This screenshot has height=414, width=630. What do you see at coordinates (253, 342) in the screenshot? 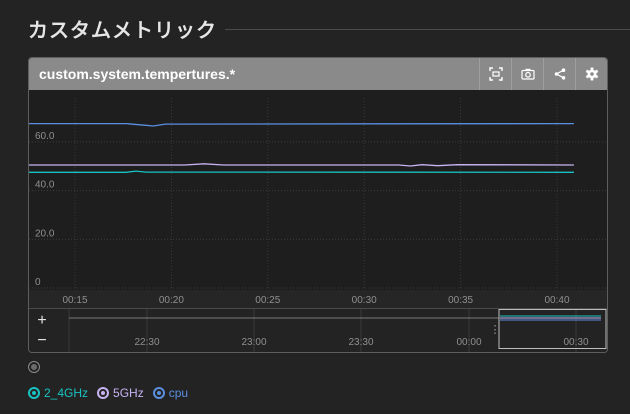
I see `navigator-tick-label: 23:00` at bounding box center [253, 342].